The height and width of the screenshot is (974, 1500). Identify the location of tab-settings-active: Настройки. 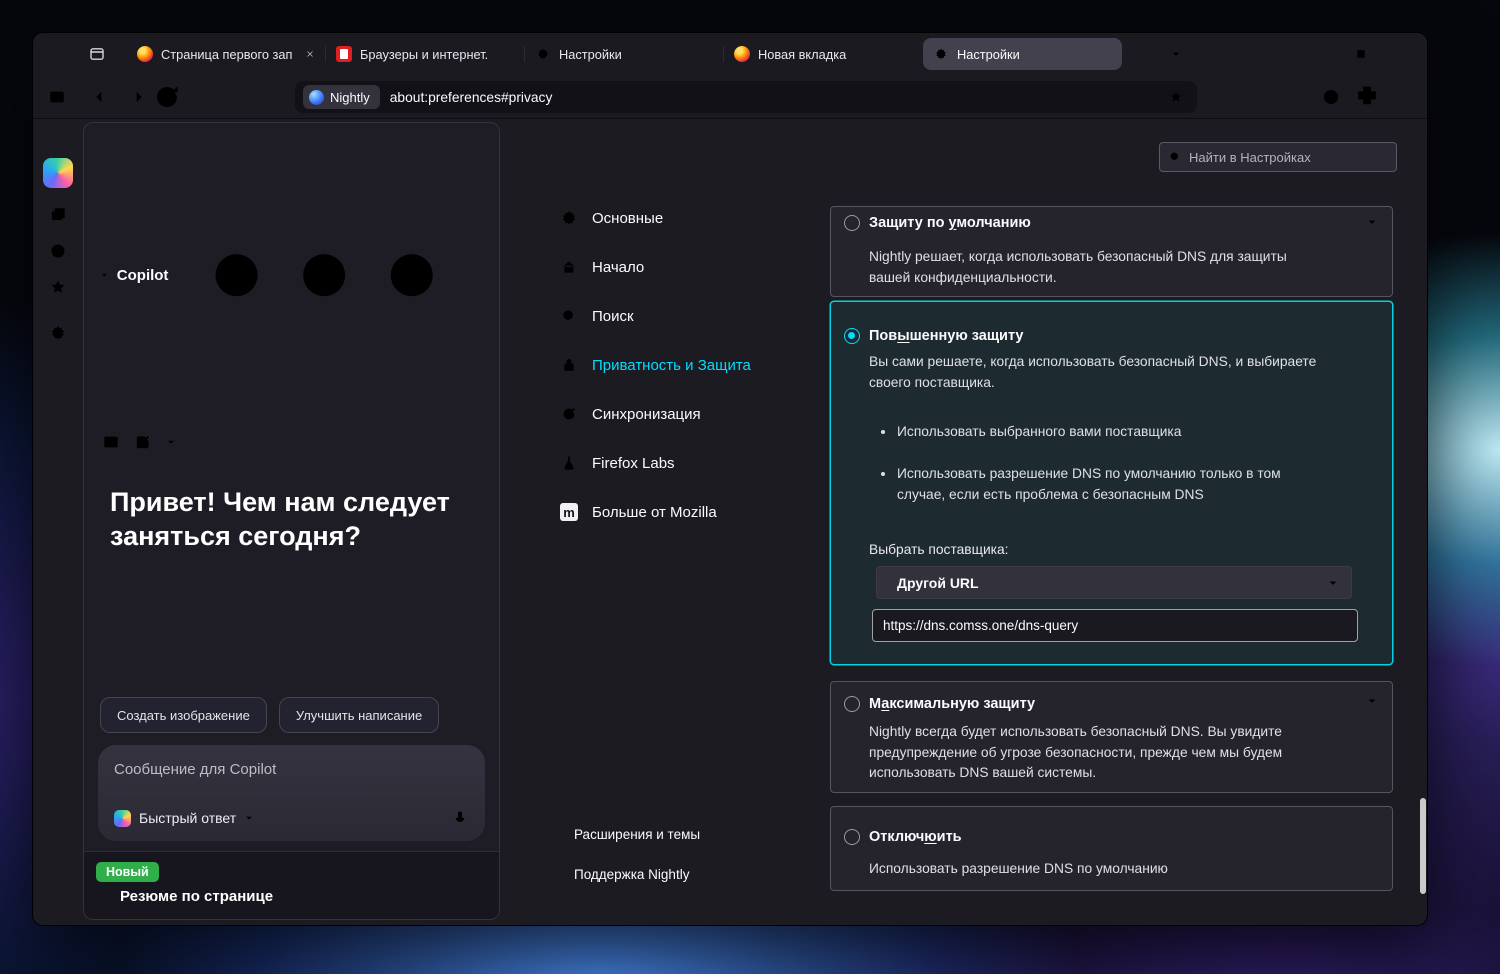
(1022, 54).